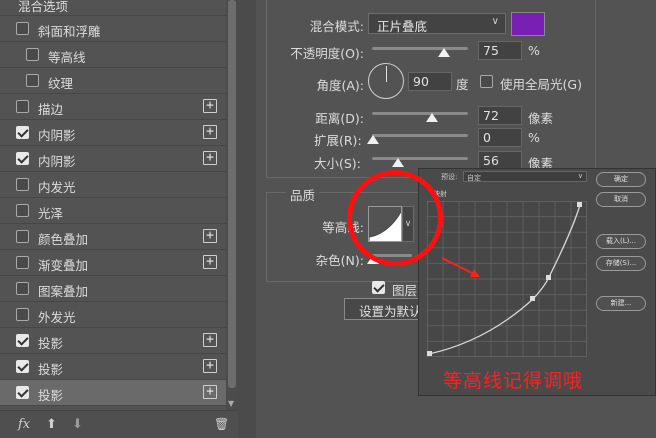  What do you see at coordinates (420, 135) in the screenshot?
I see `spread-slider-track` at bounding box center [420, 135].